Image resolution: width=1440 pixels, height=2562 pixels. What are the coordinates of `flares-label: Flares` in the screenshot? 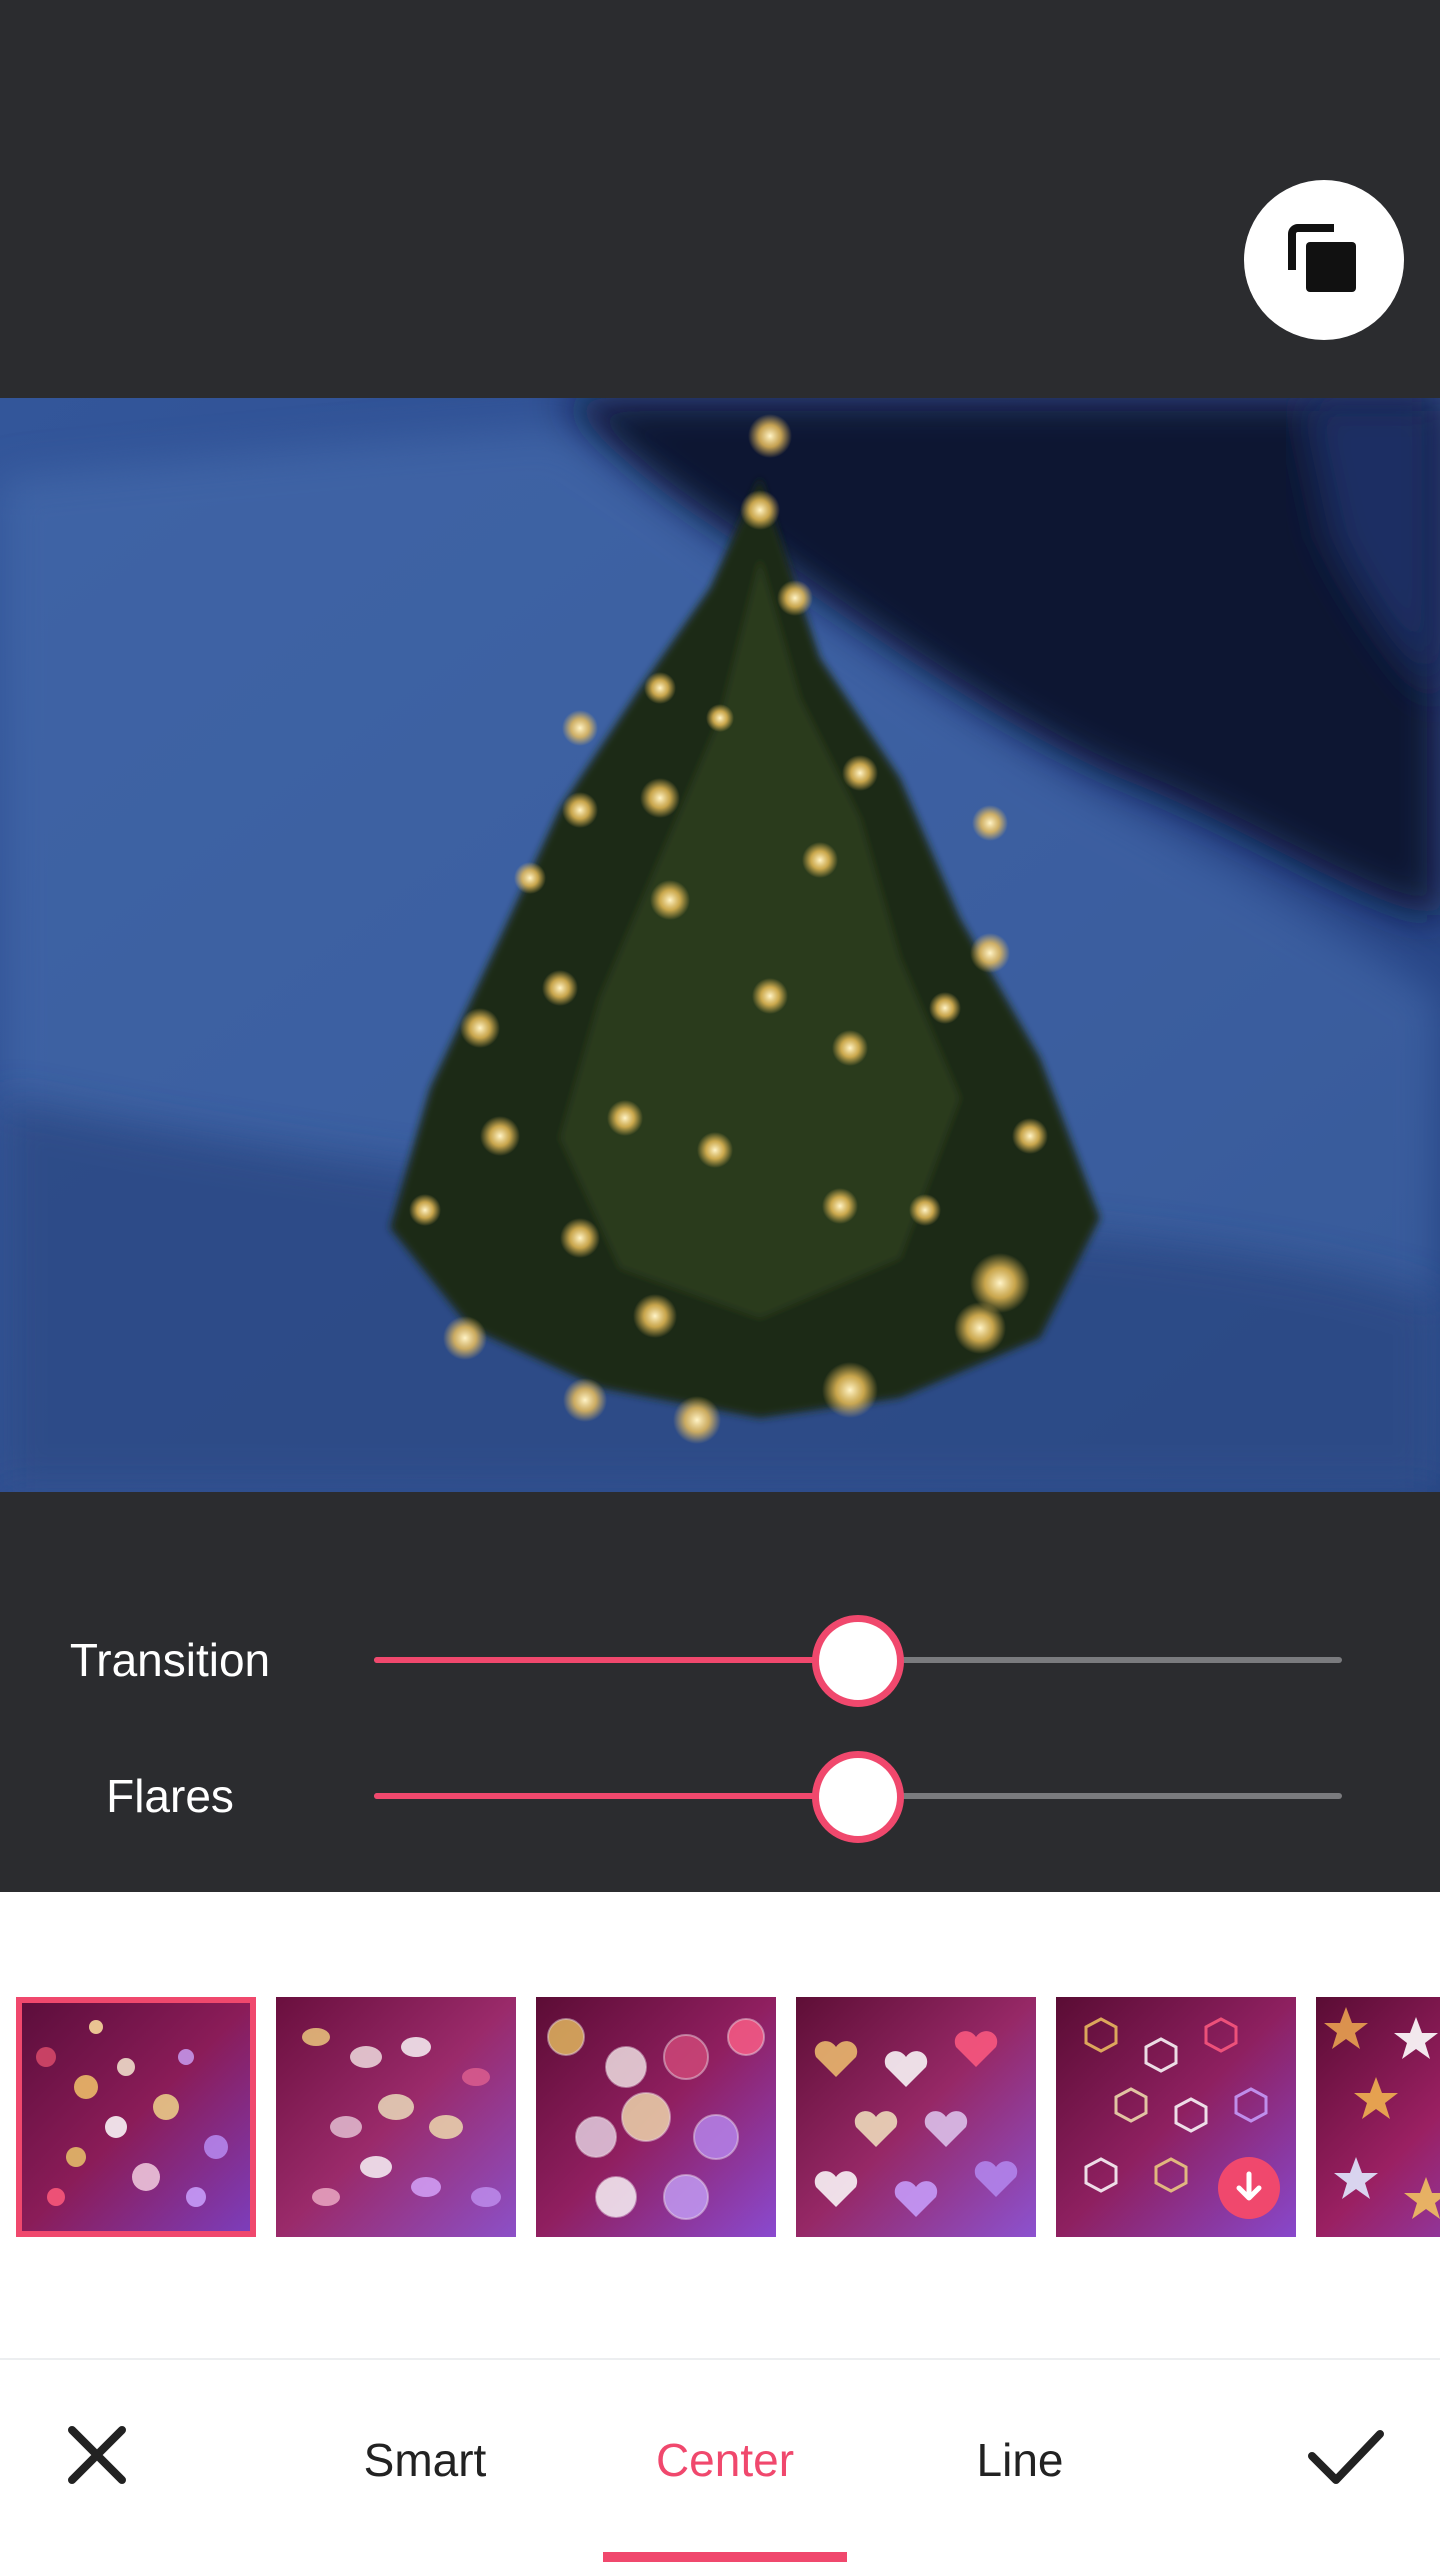 It's located at (170, 1796).